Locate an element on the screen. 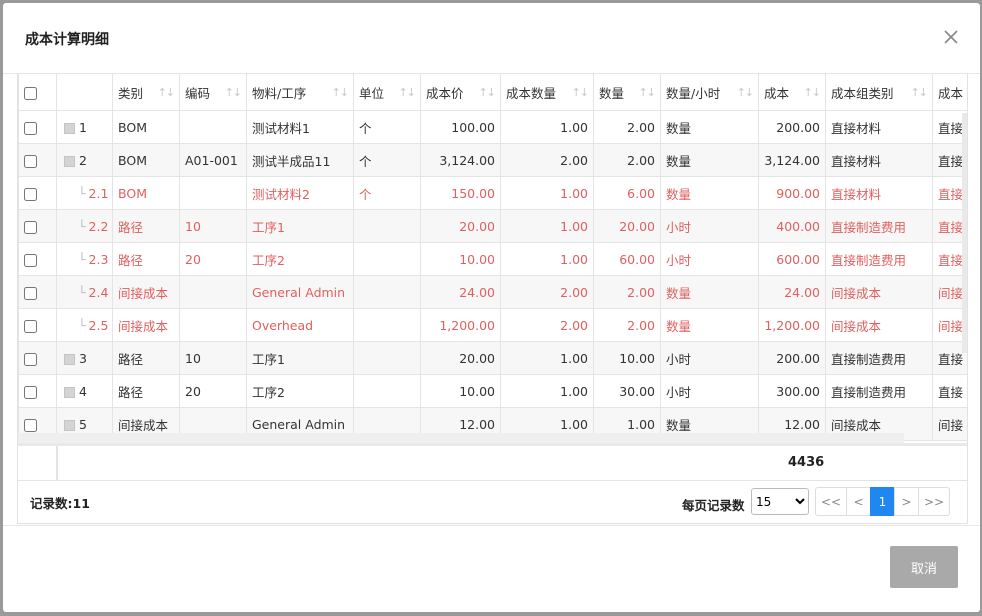  cell-qty: 2.00 is located at coordinates (627, 325).